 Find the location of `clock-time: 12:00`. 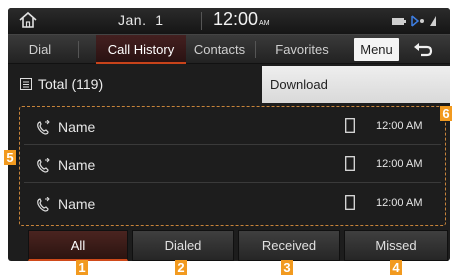

clock-time: 12:00 is located at coordinates (236, 19).